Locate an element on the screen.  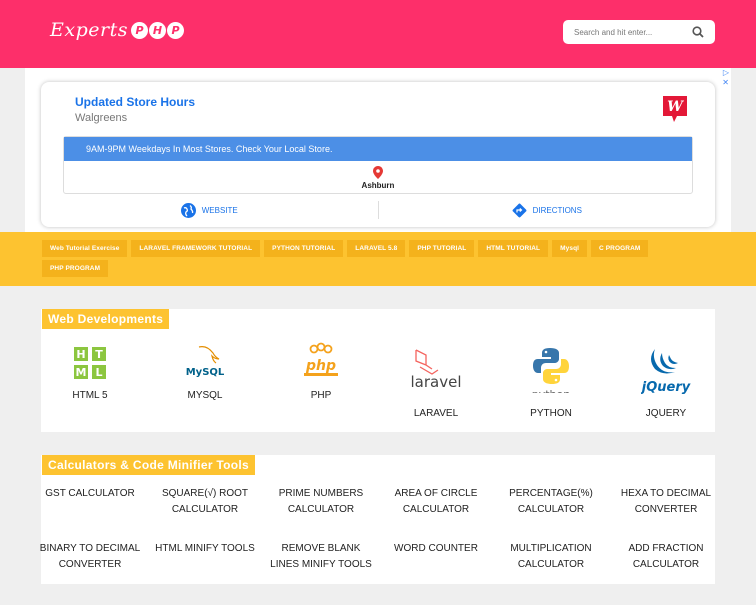
ad-actions: WEBSITE DIRECTIONS is located at coordinates (378, 210).